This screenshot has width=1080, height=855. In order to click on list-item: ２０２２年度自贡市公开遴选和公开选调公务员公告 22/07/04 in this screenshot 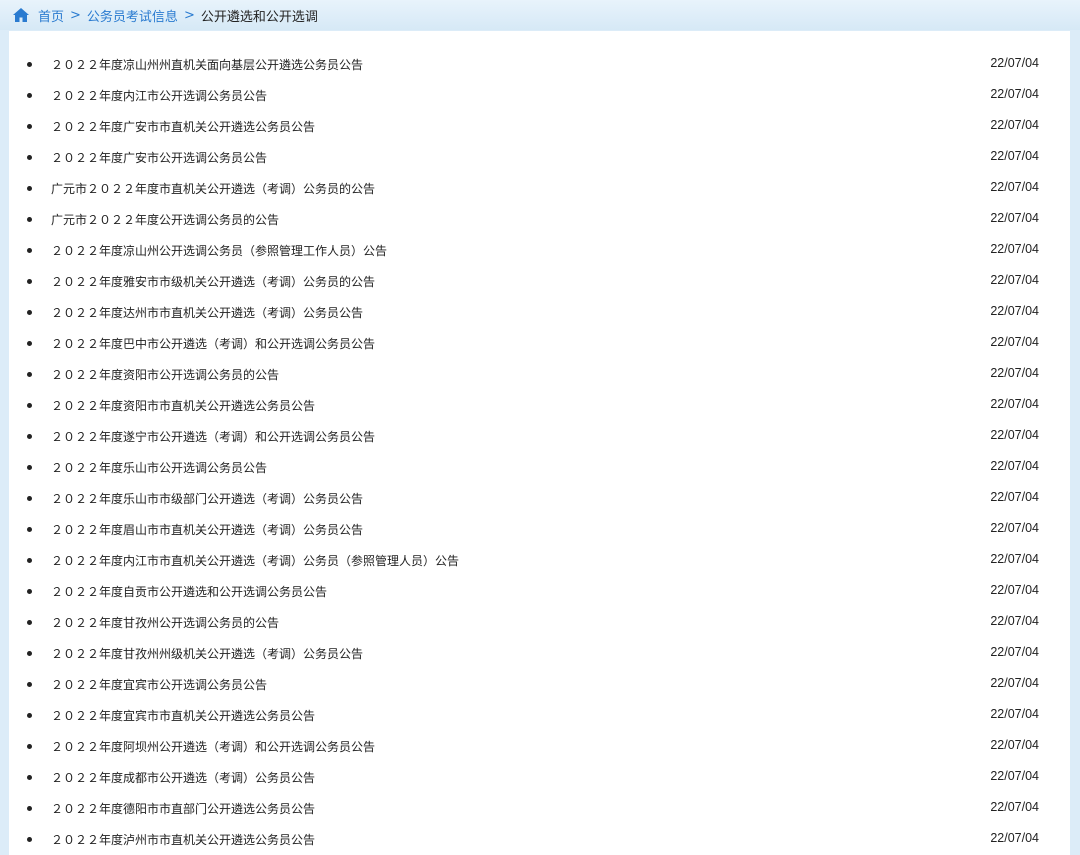, I will do `click(539, 591)`.